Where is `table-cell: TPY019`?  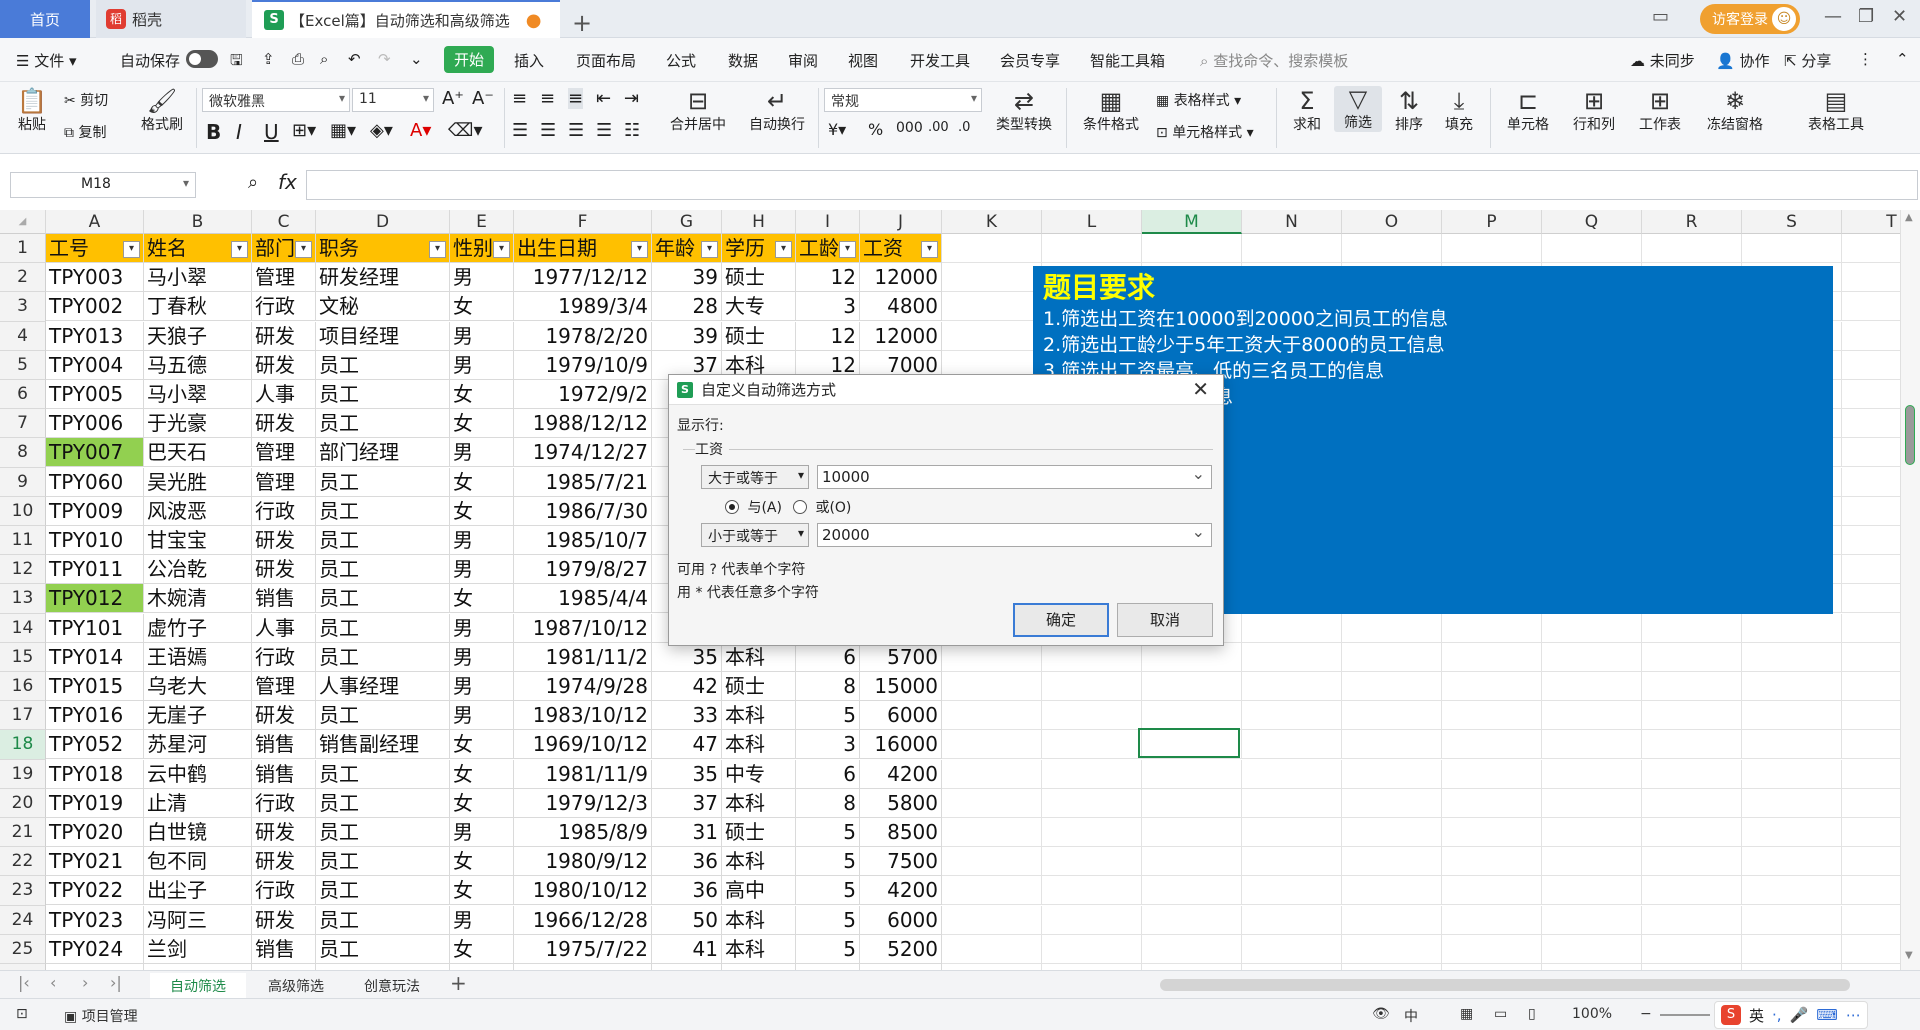 table-cell: TPY019 is located at coordinates (95, 803).